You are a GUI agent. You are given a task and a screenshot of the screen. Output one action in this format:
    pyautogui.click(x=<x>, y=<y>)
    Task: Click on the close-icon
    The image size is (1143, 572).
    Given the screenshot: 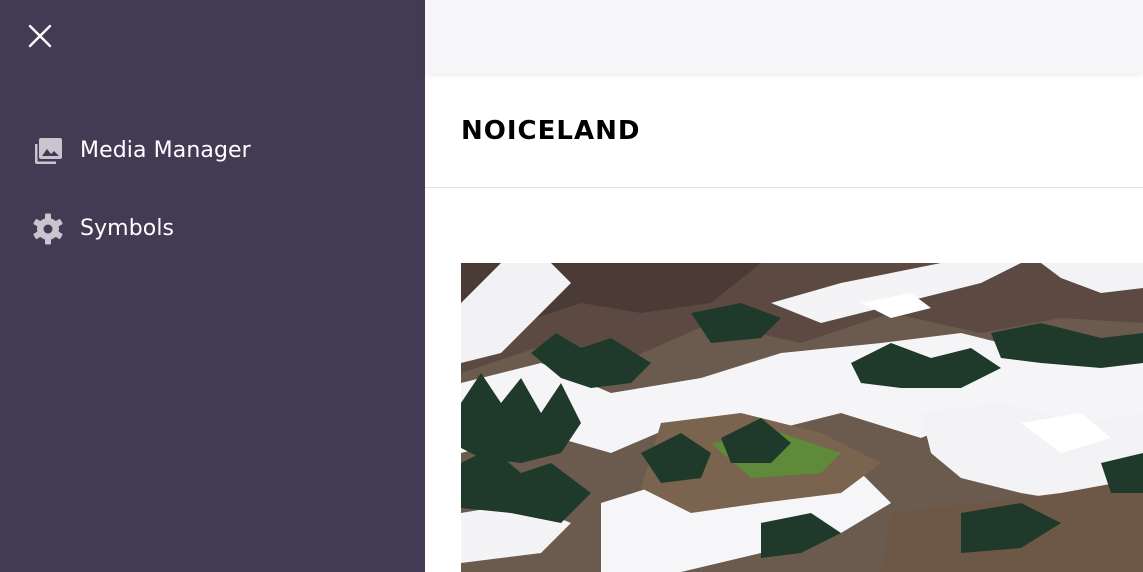 What is the action you would take?
    pyautogui.click(x=40, y=36)
    